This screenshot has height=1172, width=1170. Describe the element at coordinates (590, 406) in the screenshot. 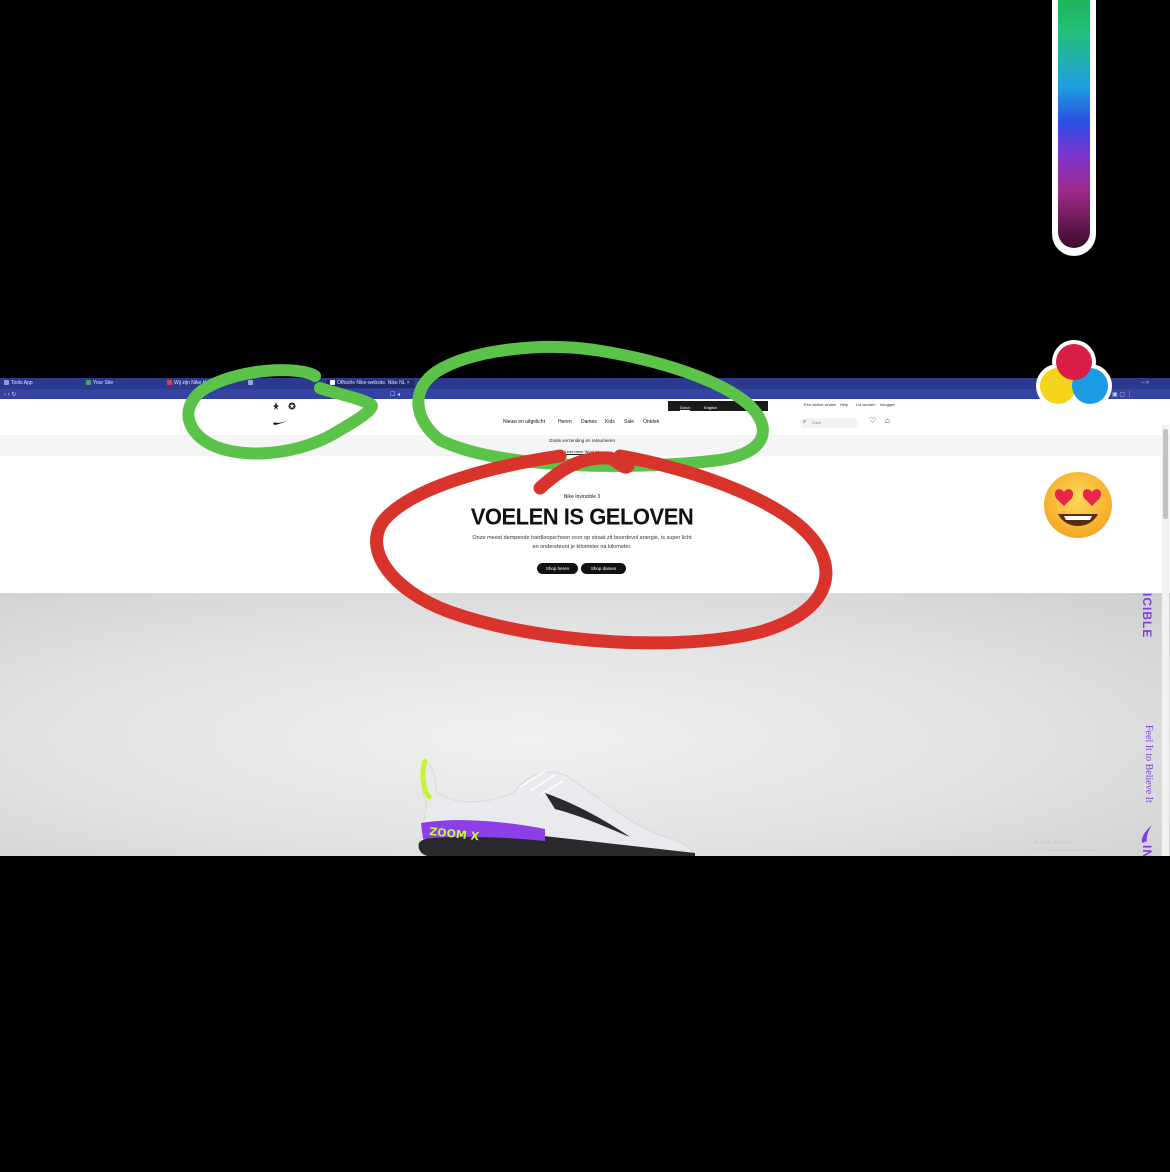

I see `green-annotation-circle-nav` at that location.